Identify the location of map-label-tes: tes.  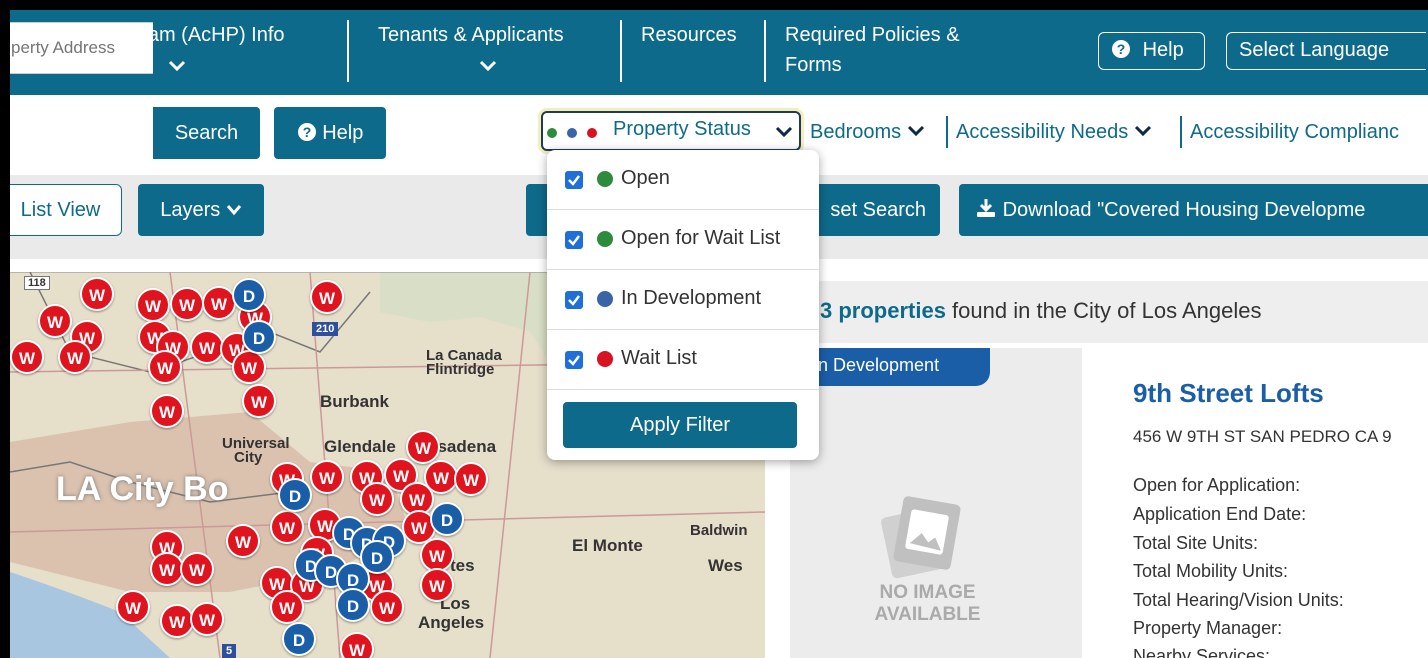
(462, 565).